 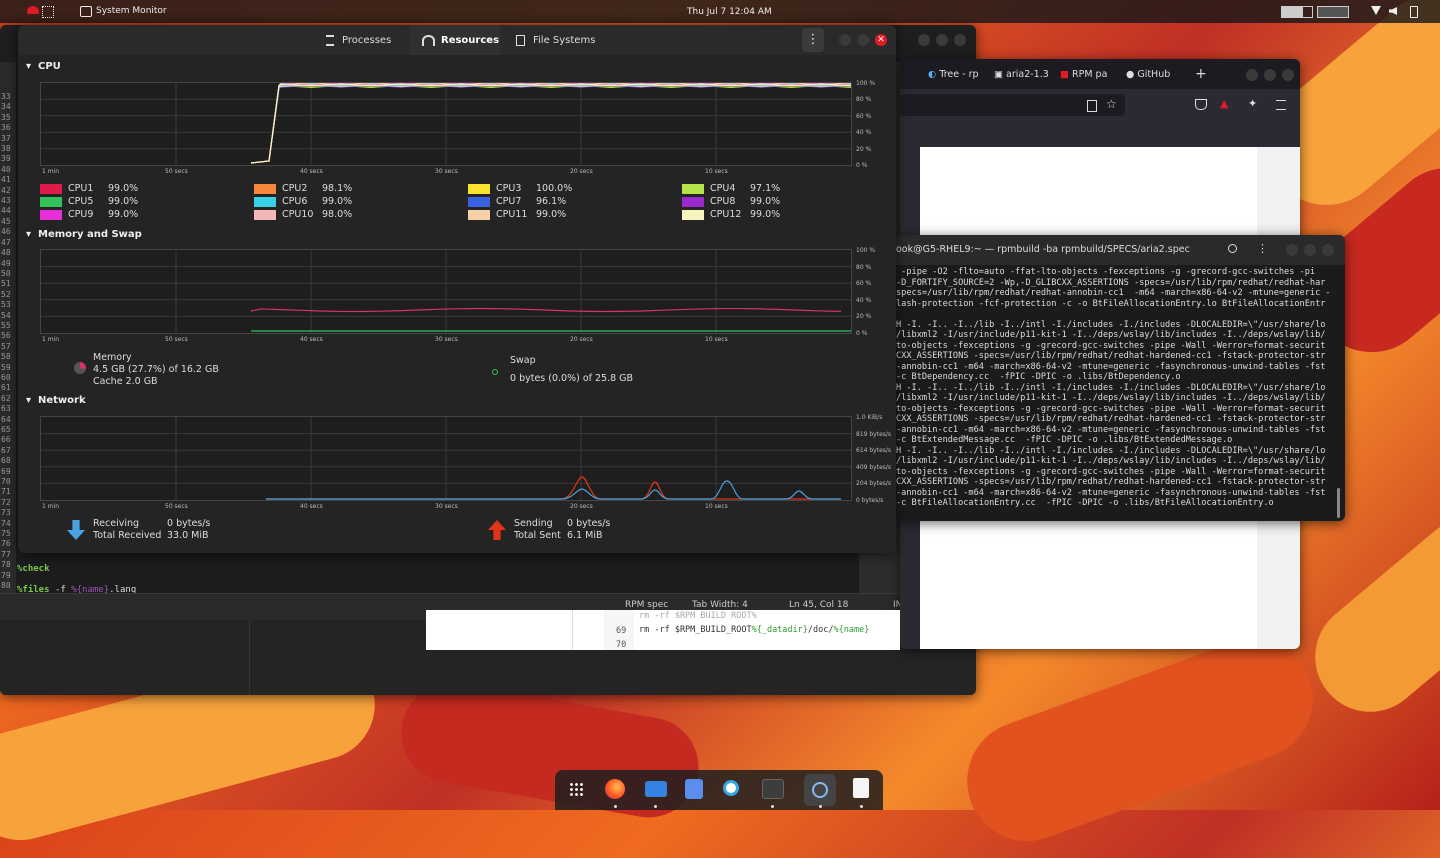 I want to click on close-button: ✕, so click(x=881, y=40).